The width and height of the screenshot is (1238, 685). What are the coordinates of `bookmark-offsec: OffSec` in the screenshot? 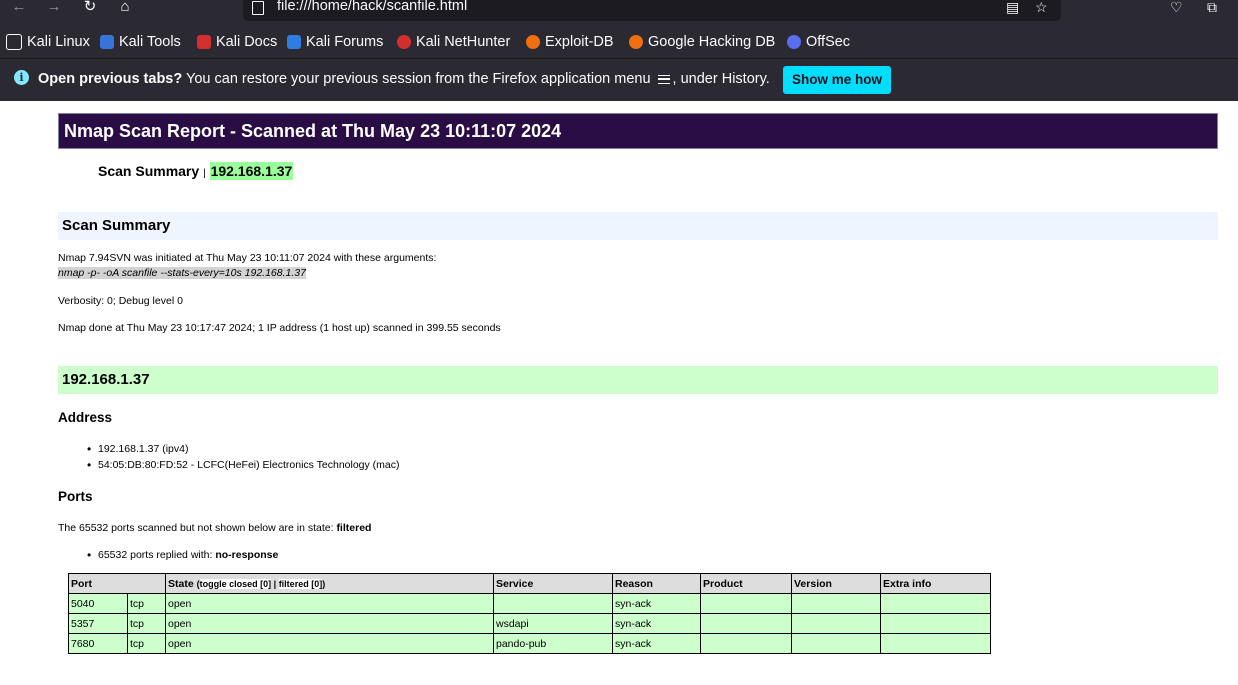 It's located at (818, 42).